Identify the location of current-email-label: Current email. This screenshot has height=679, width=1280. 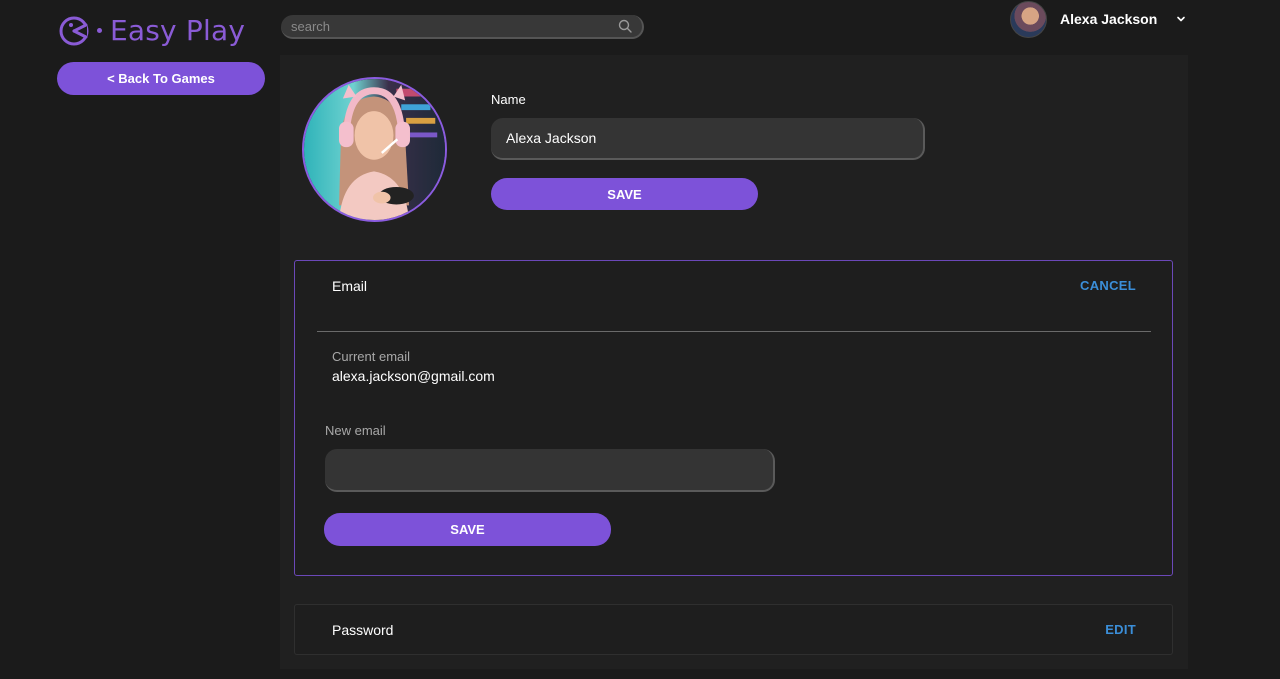
(371, 356).